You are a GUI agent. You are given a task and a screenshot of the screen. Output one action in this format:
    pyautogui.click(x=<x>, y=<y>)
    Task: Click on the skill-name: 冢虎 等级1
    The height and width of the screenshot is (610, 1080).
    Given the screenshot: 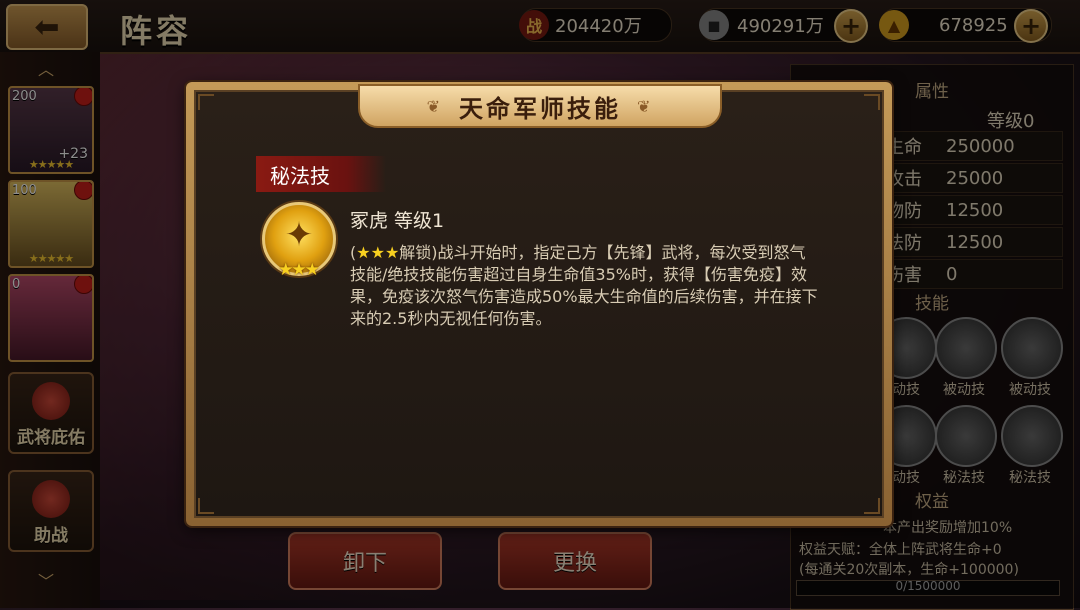 What is the action you would take?
    pyautogui.click(x=397, y=221)
    